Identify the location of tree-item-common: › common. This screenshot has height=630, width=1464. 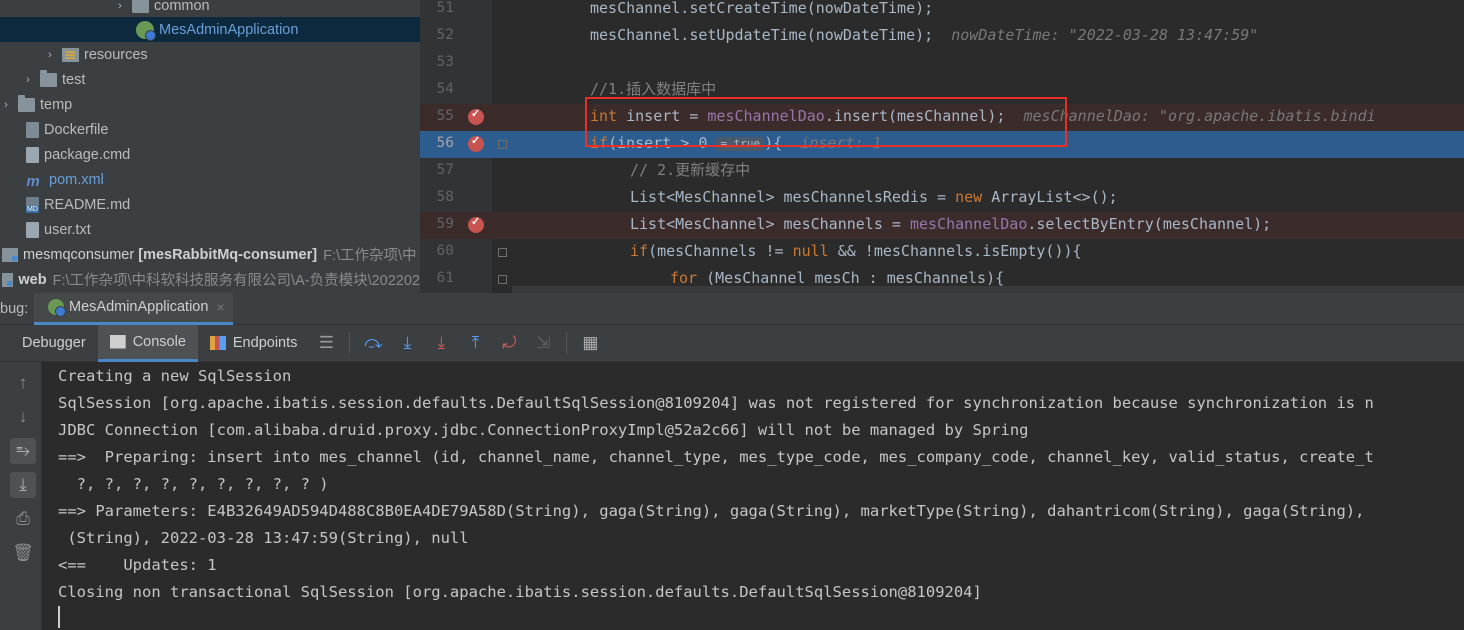
(210, 9).